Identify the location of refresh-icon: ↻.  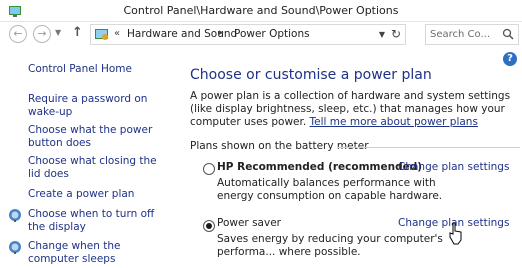
(396, 34).